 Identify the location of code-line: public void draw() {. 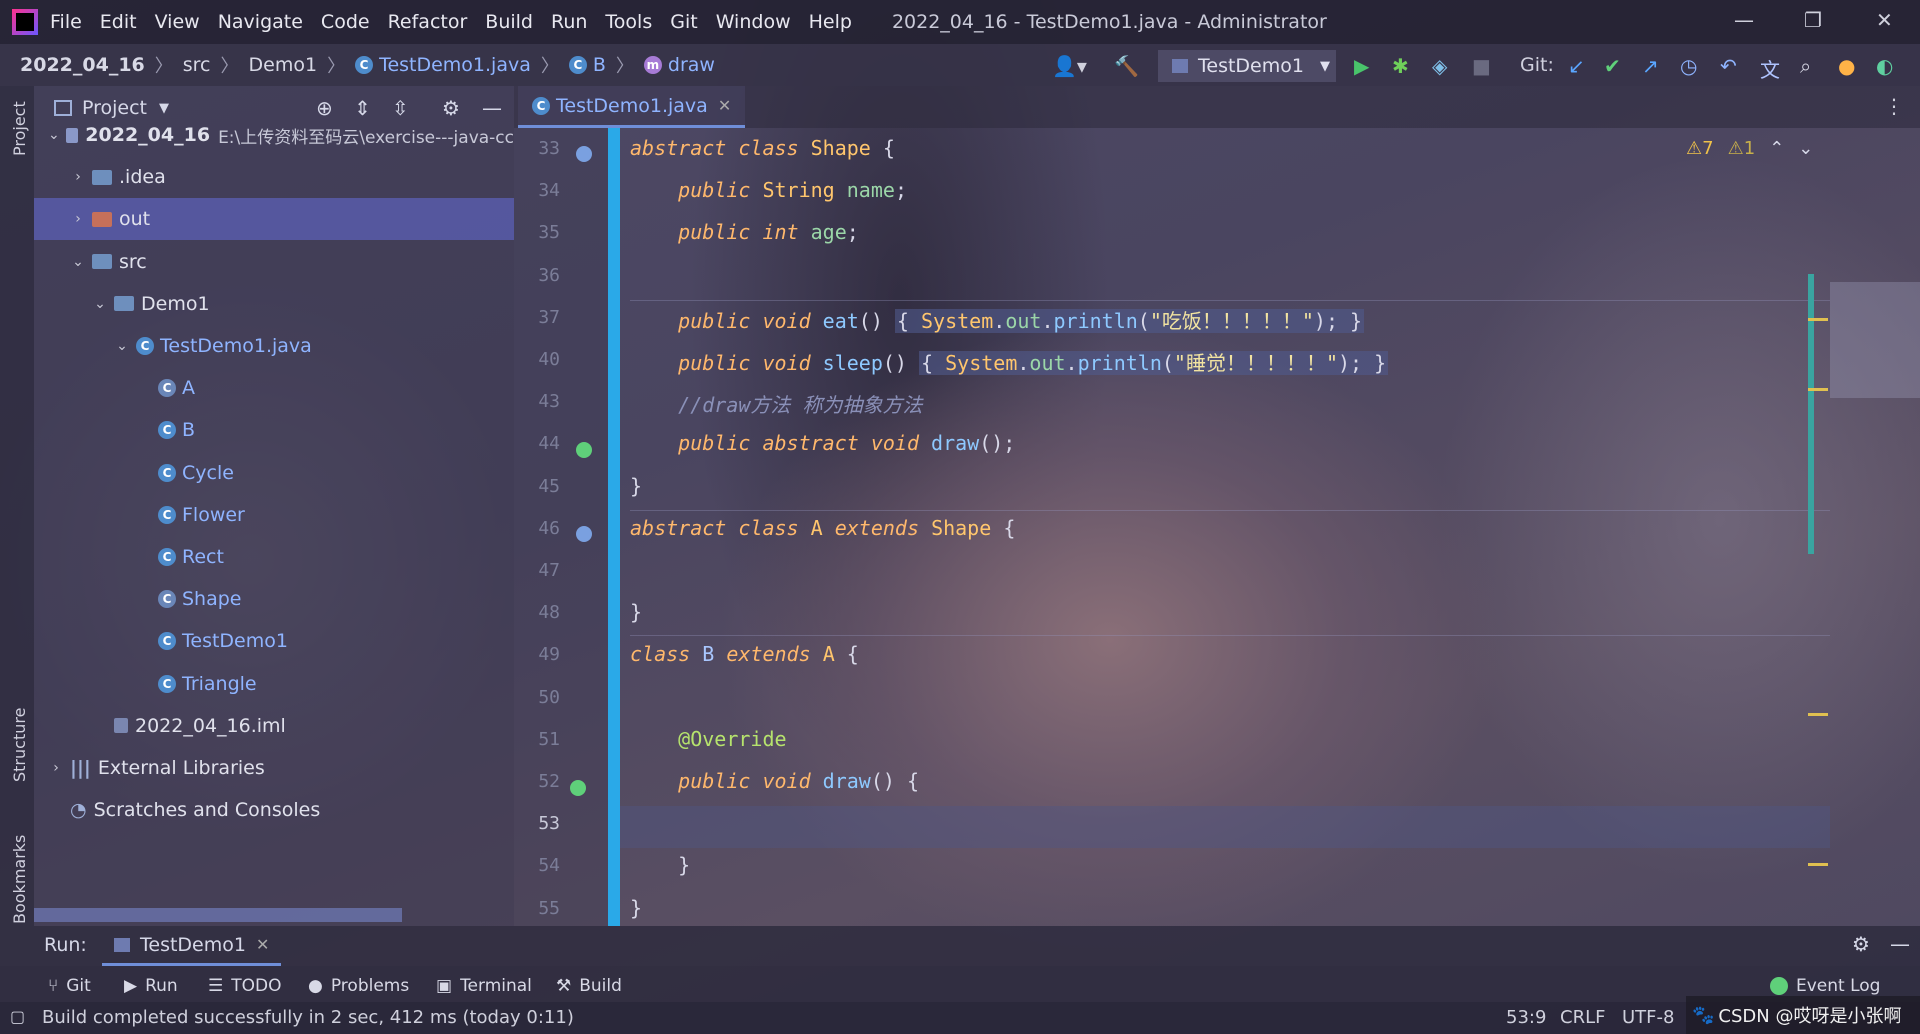
(774, 781).